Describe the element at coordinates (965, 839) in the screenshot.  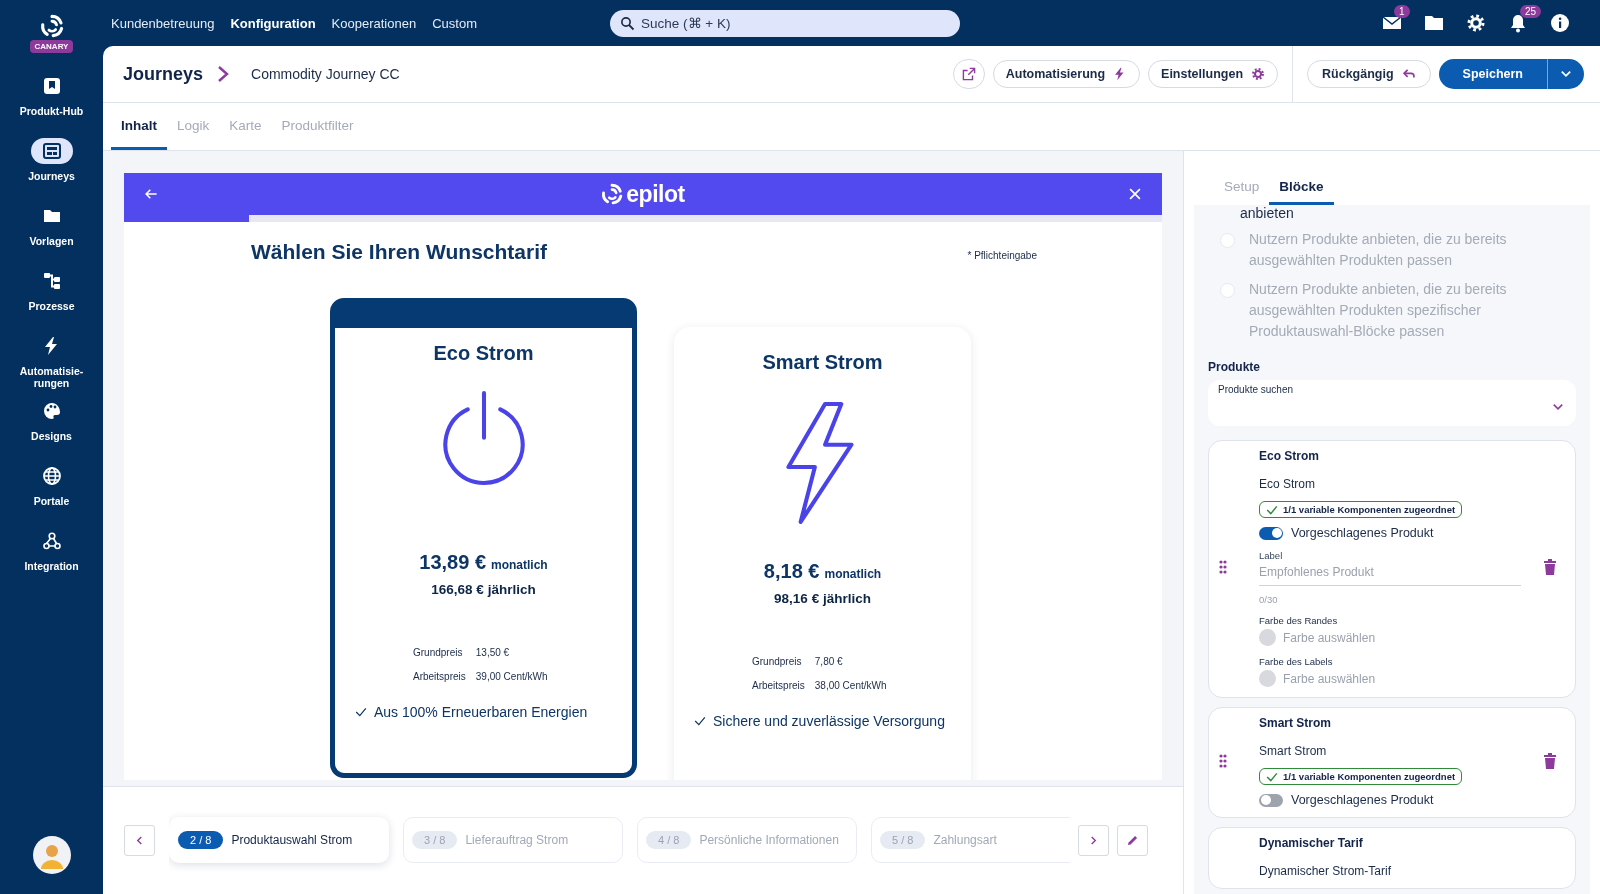
I see `step-label: Zahlungsart` at that location.